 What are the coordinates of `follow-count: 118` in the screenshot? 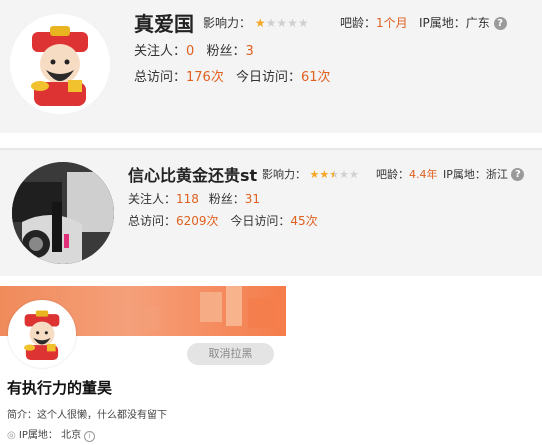 It's located at (187, 199).